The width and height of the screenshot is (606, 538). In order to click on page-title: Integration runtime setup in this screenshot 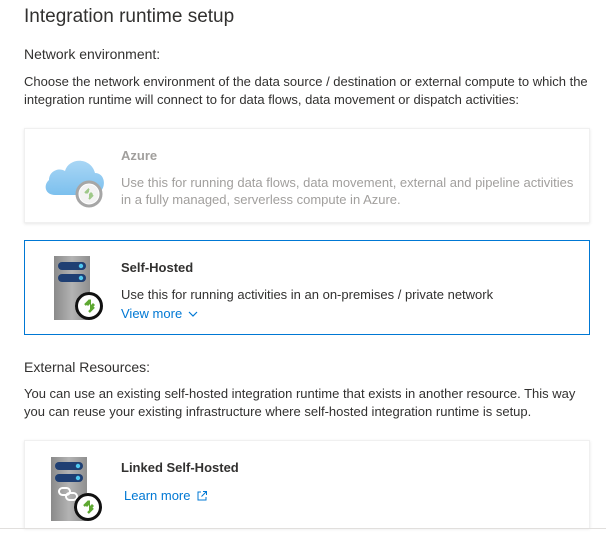, I will do `click(129, 16)`.